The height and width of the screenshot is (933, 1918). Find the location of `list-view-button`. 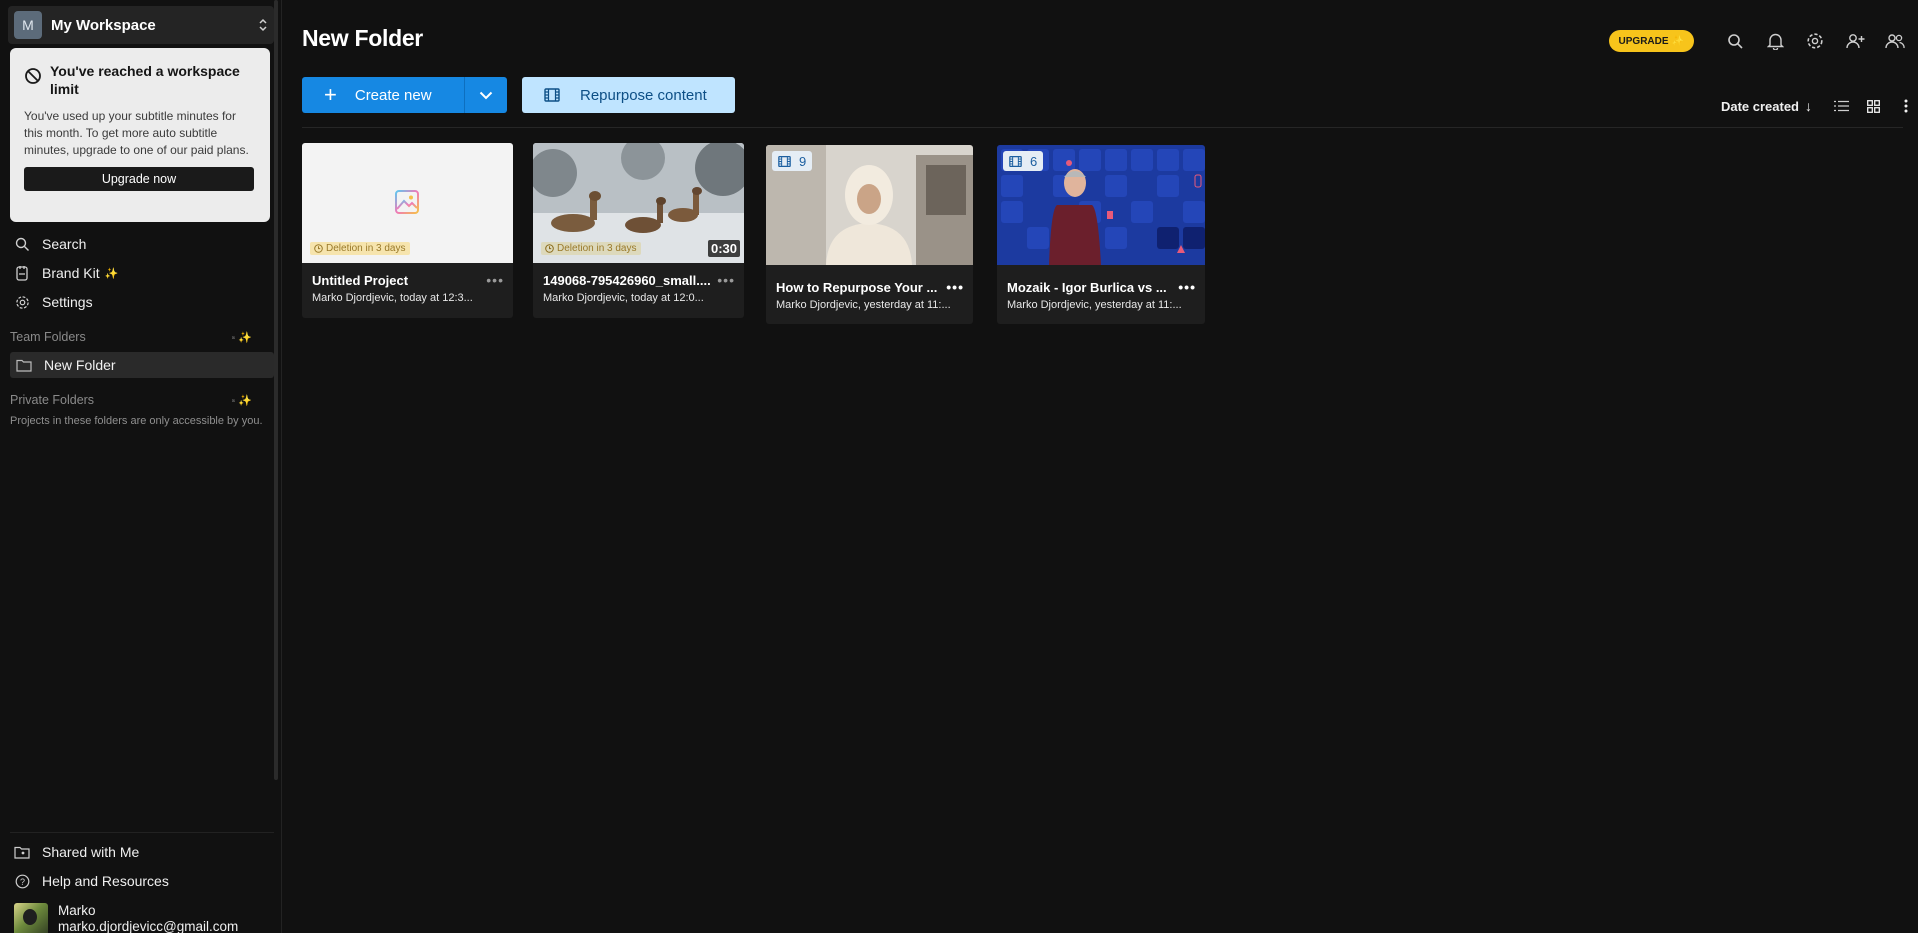

list-view-button is located at coordinates (1841, 106).